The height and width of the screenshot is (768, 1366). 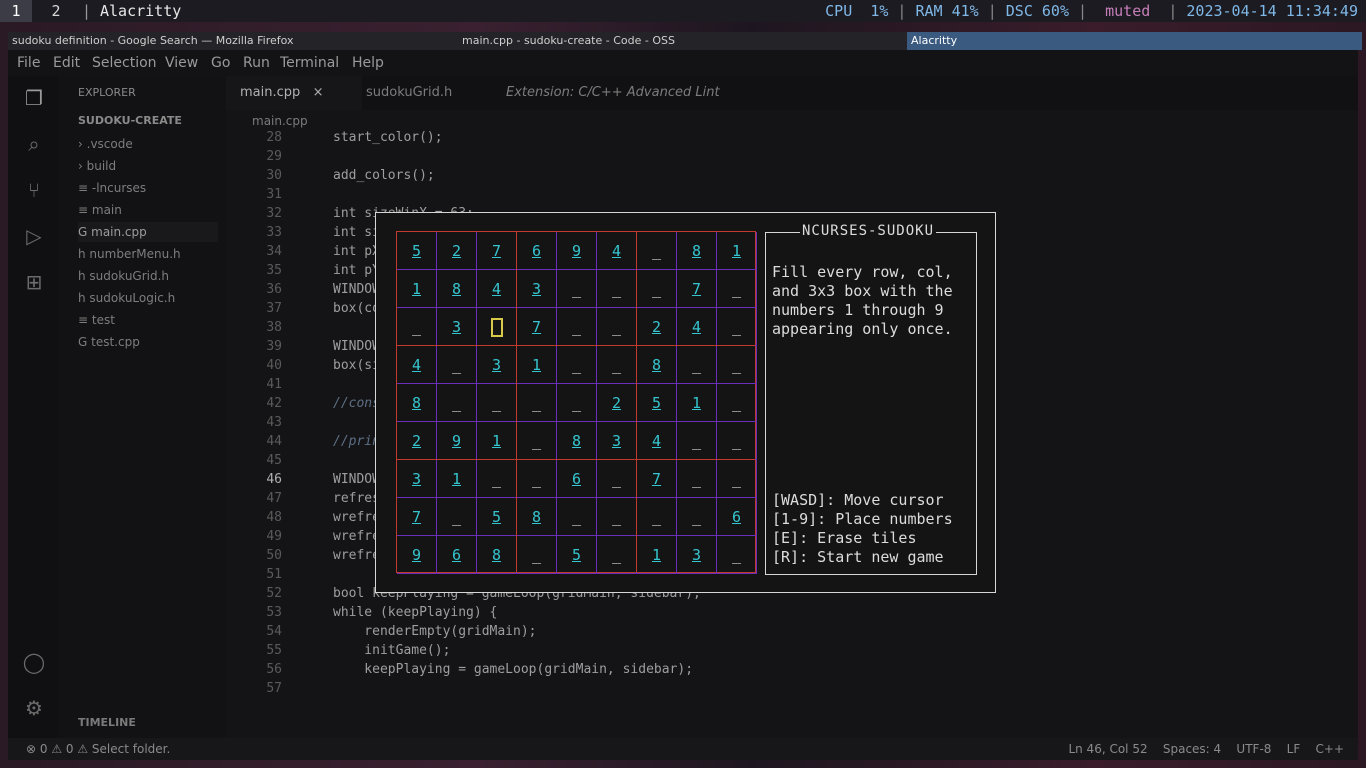 I want to click on code-line: add_colors();, so click(x=384, y=175).